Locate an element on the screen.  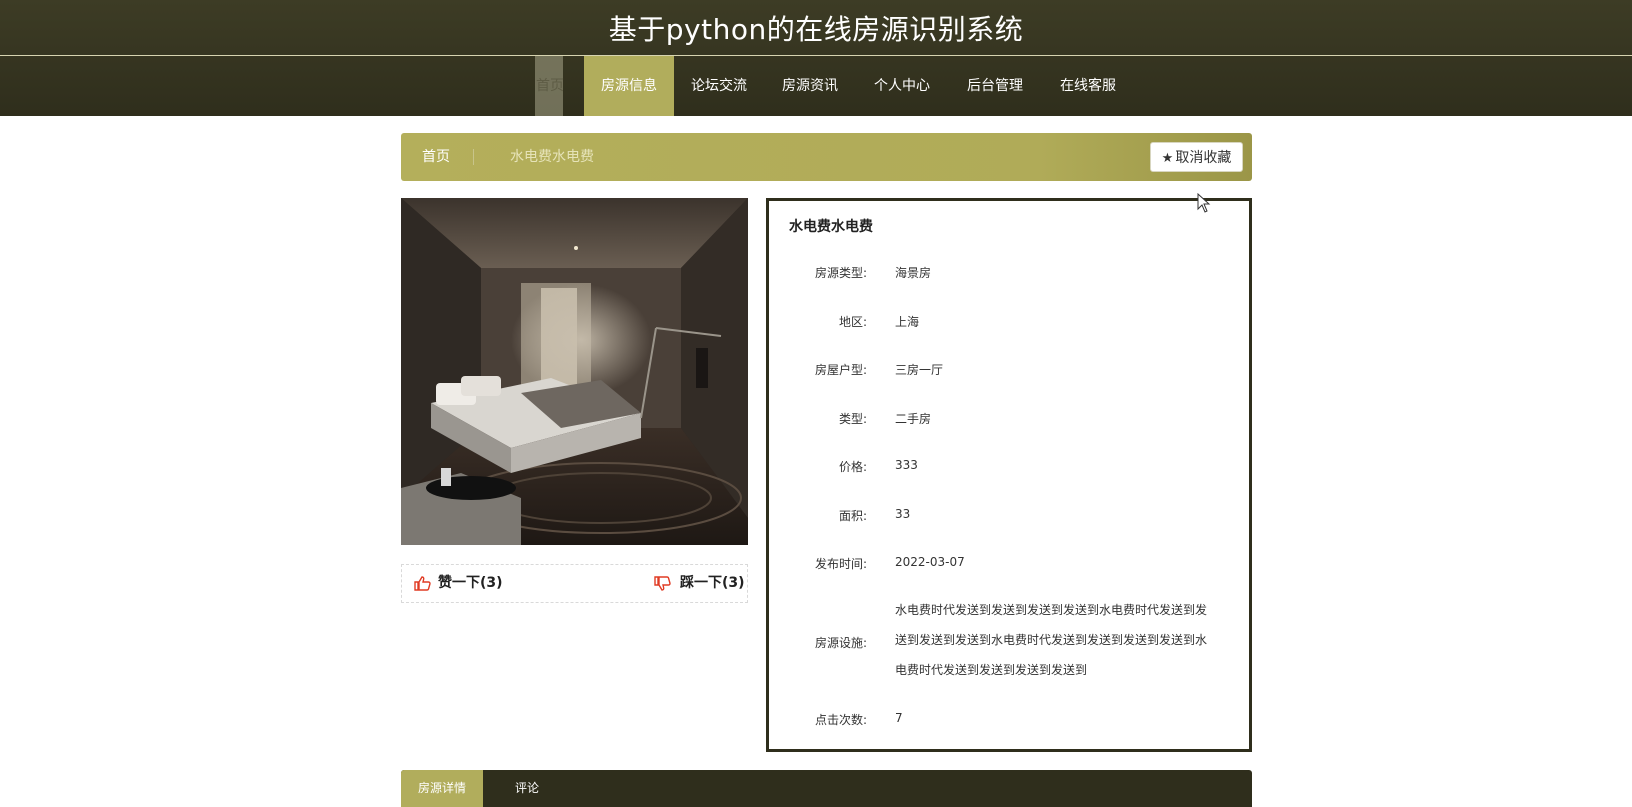
nav-item-label: 后台管理 is located at coordinates (995, 86).